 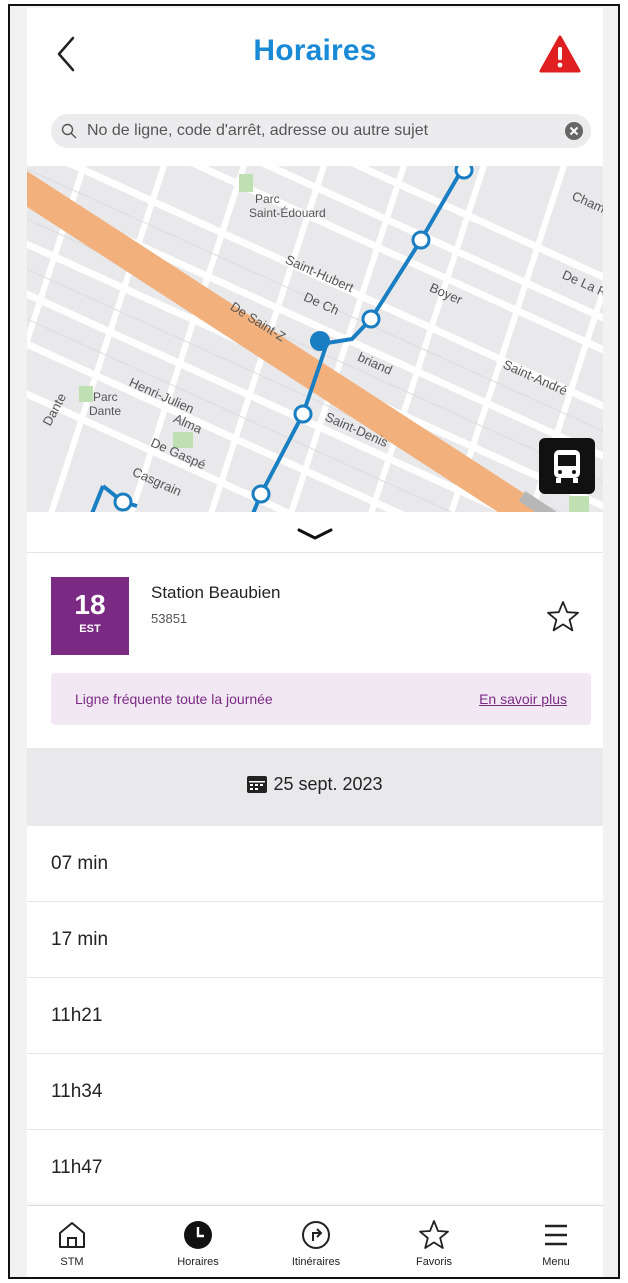 What do you see at coordinates (317, 131) in the screenshot?
I see `search-input` at bounding box center [317, 131].